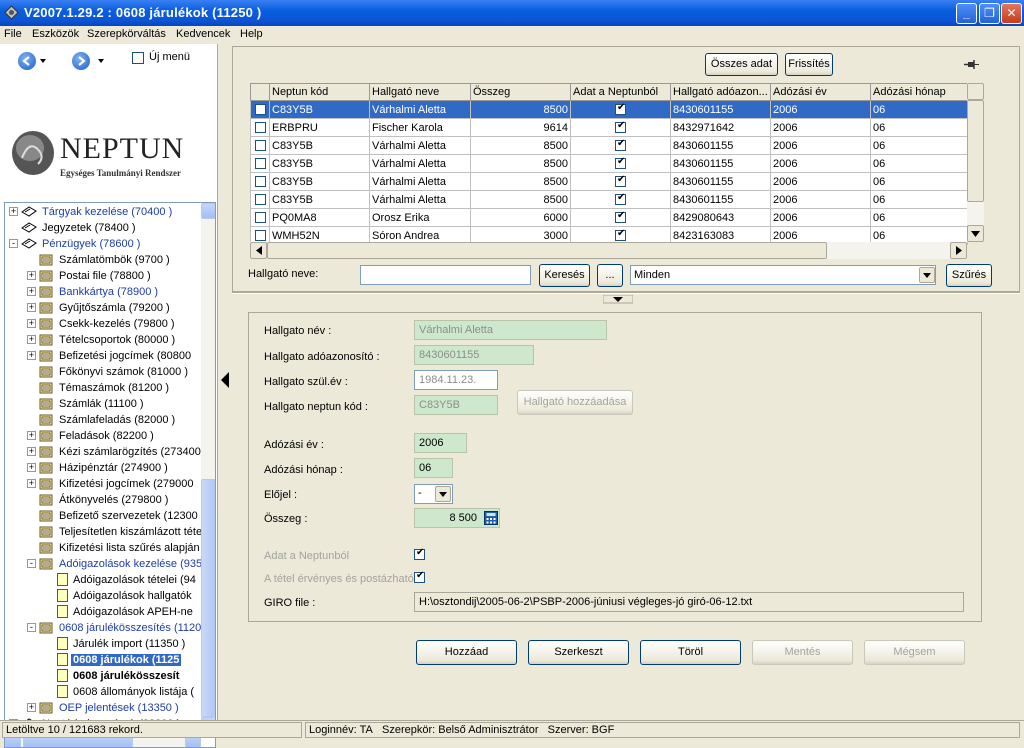 The image size is (1024, 748). Describe the element at coordinates (114, 372) in the screenshot. I see `tree-item: Főkönyvi számok (81000 )` at that location.